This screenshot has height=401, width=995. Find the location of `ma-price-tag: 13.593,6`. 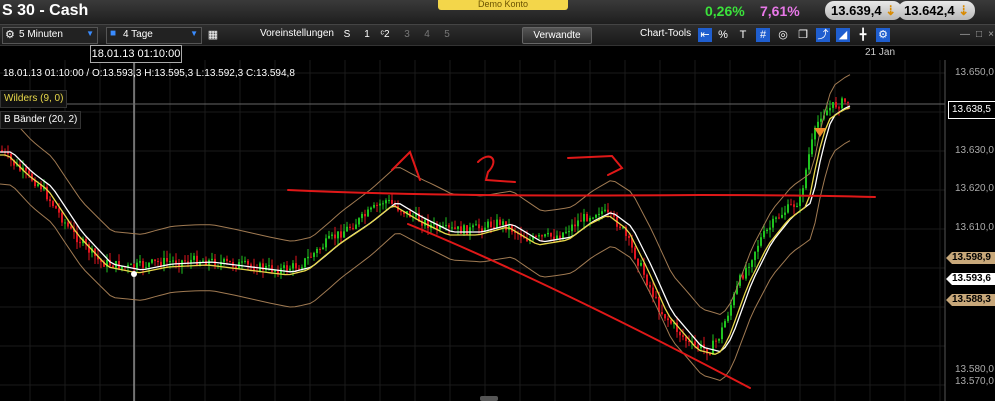

ma-price-tag: 13.593,6 is located at coordinates (970, 279).